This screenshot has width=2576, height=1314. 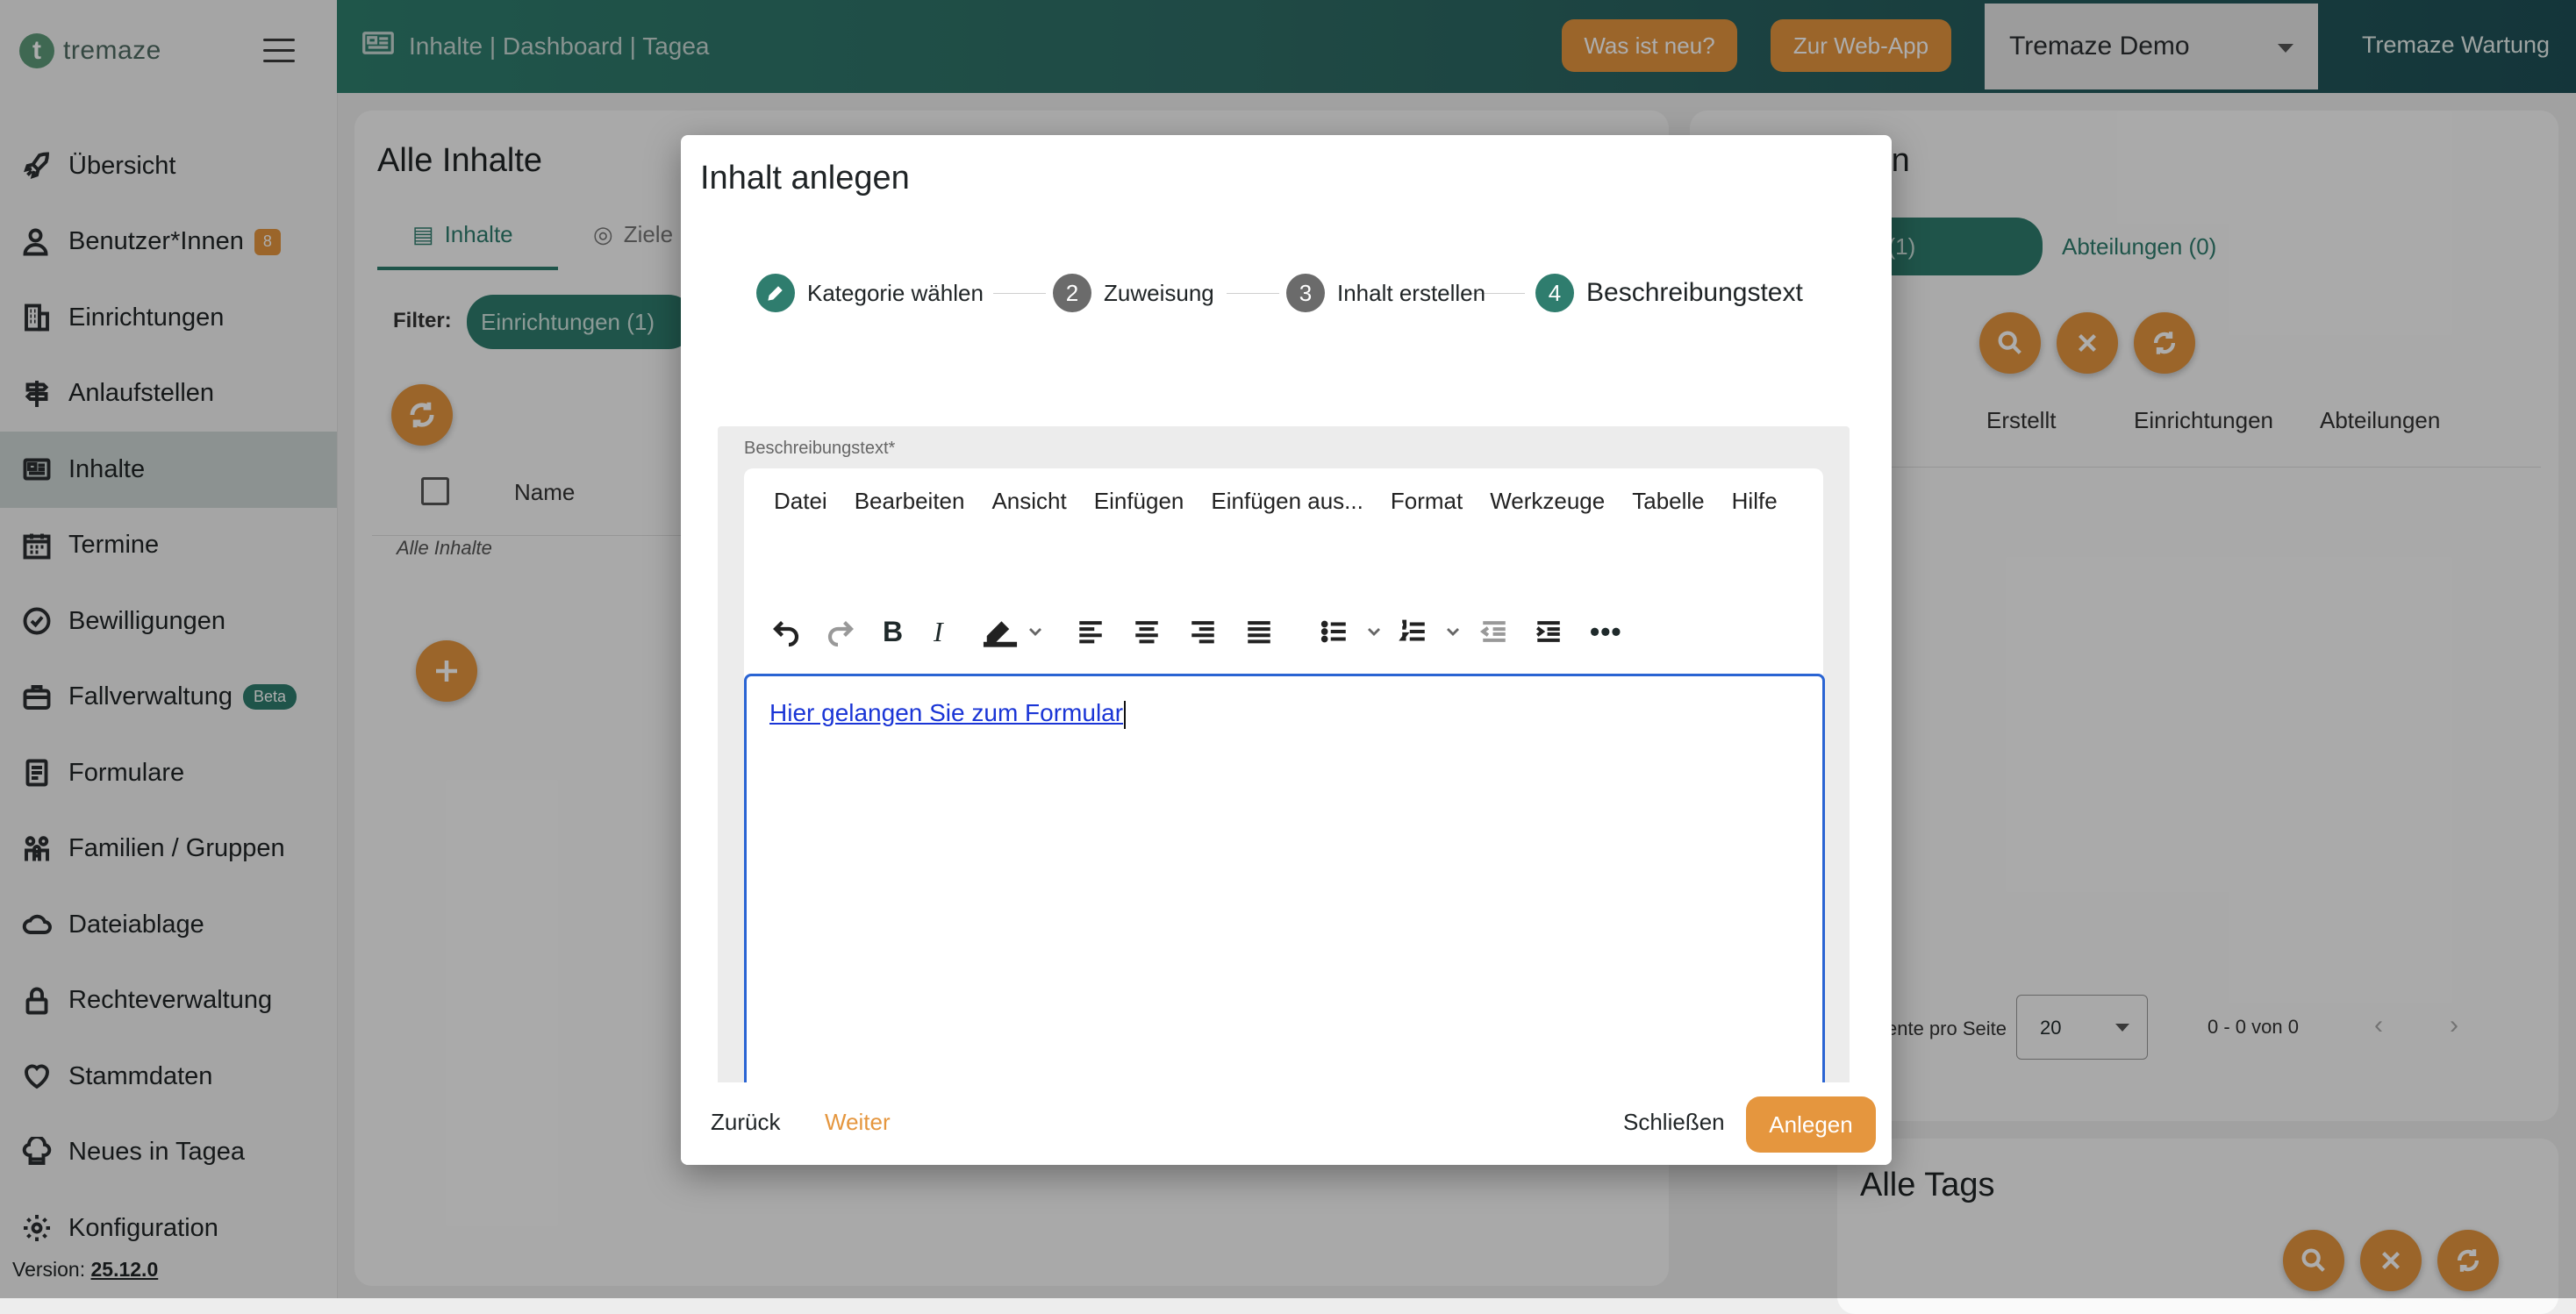 What do you see at coordinates (1334, 631) in the screenshot?
I see `bullet-list-icon` at bounding box center [1334, 631].